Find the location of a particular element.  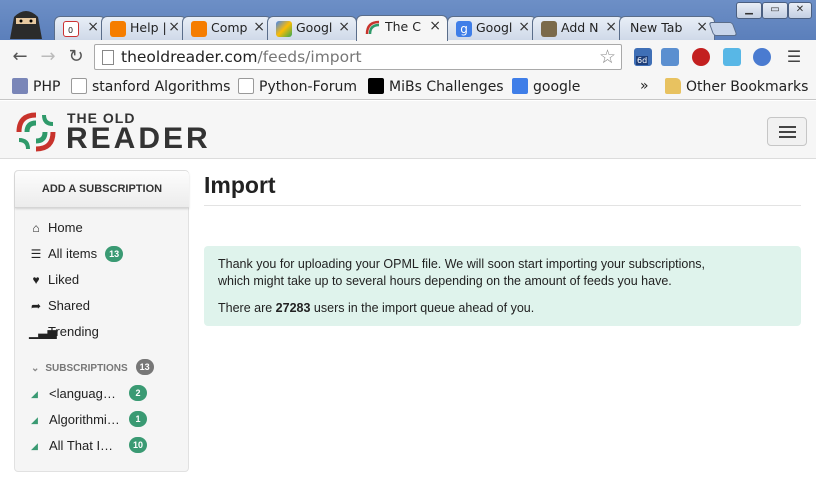

bookmark-php: PHP is located at coordinates (36, 86).